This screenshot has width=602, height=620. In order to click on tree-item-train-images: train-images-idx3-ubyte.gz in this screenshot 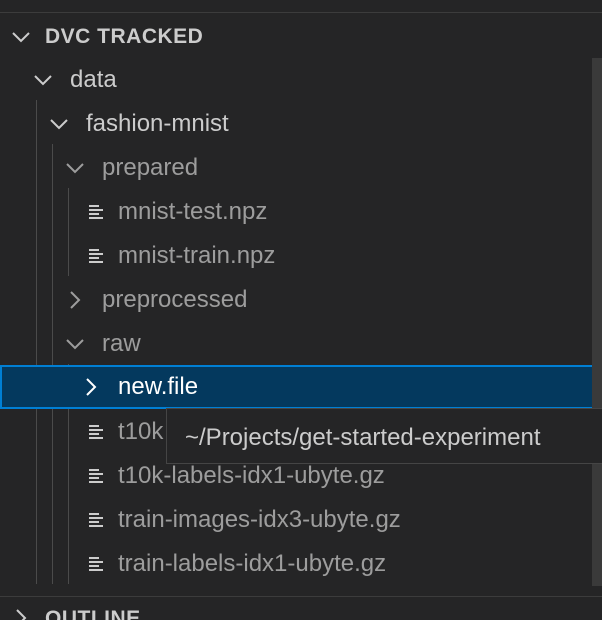, I will do `click(301, 520)`.